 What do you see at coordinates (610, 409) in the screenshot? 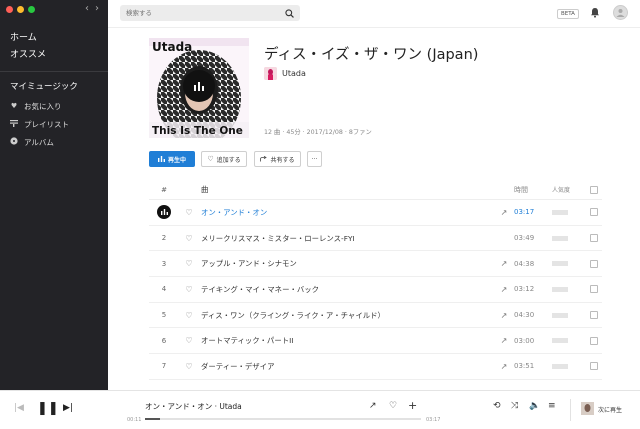
I see `queue-button: 次に再生` at bounding box center [610, 409].